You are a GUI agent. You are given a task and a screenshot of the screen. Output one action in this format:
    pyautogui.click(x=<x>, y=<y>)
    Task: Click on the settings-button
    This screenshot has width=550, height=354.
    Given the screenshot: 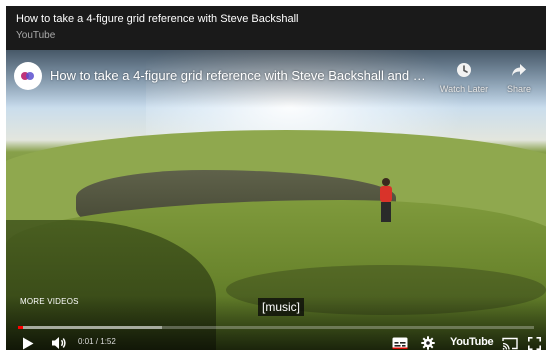 What is the action you would take?
    pyautogui.click(x=428, y=341)
    